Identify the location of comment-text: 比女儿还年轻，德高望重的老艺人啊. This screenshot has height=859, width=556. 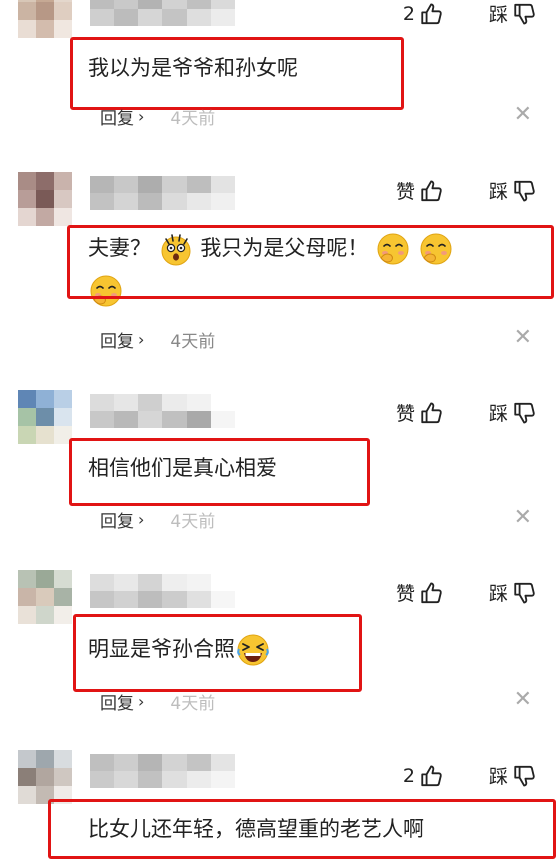
(256, 829).